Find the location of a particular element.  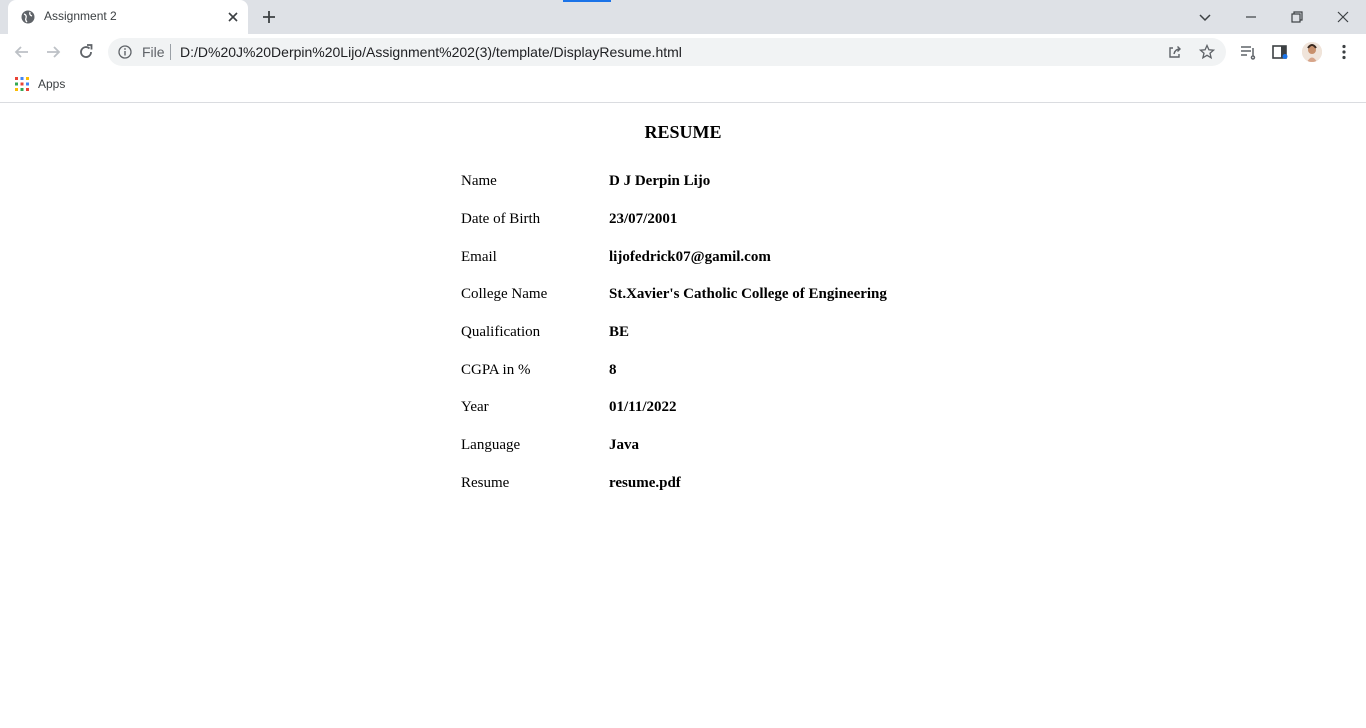

table-row: Resume resume.pdf is located at coordinates (674, 484).